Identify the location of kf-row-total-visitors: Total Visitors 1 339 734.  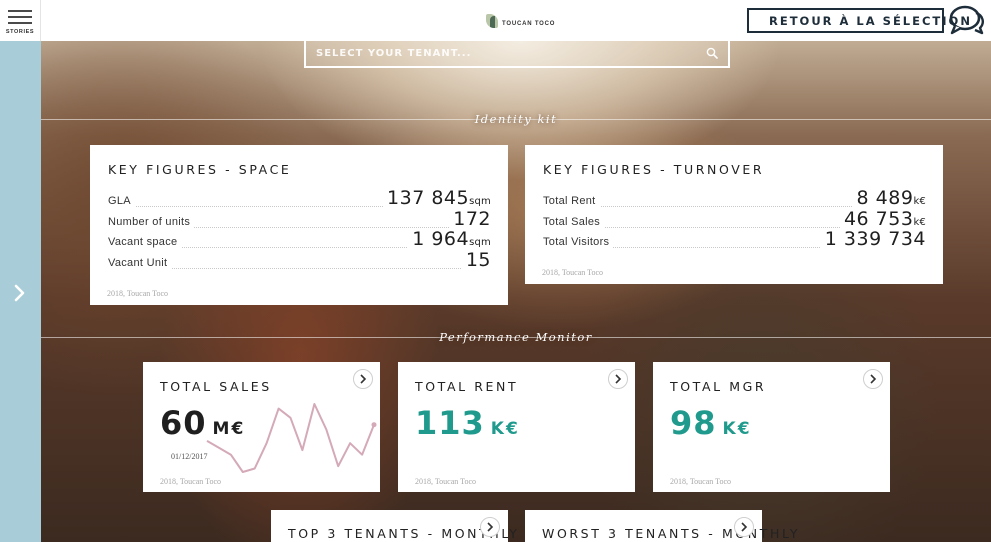
(734, 239).